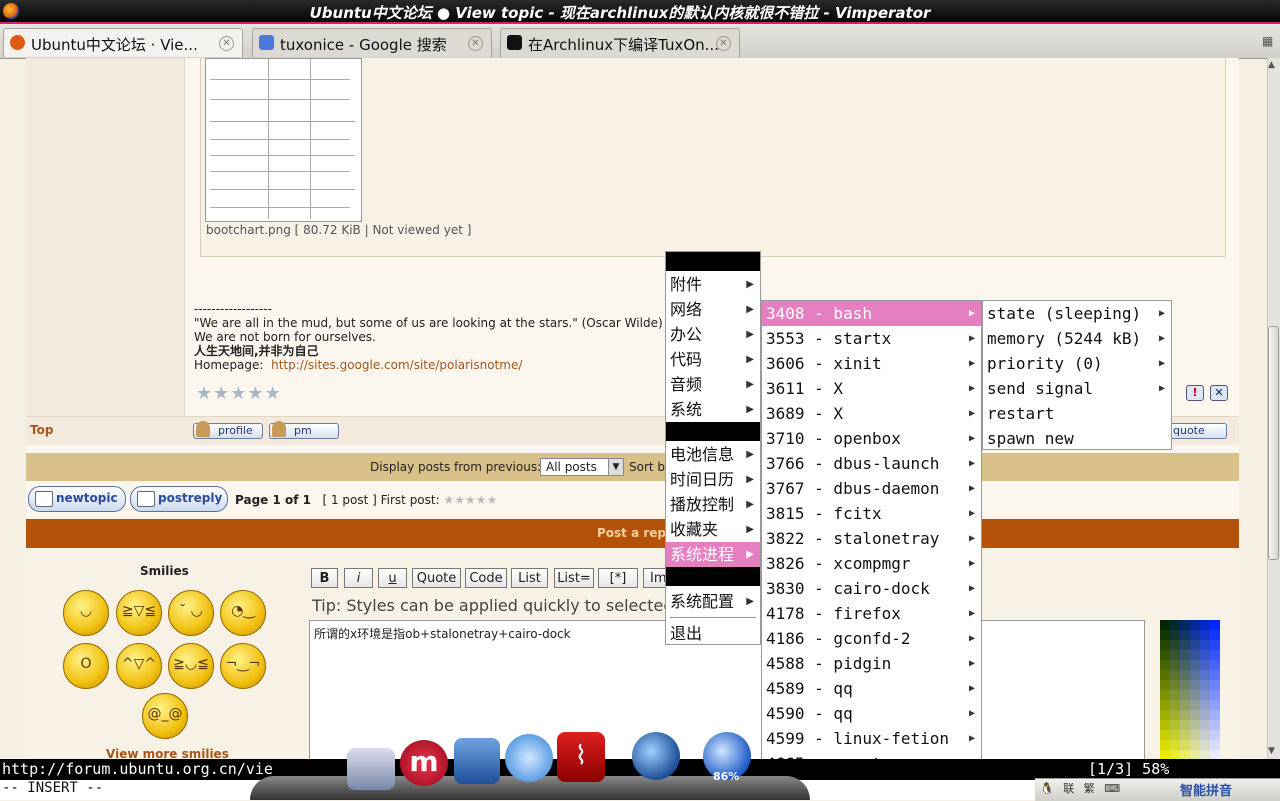 The image size is (1280, 801). Describe the element at coordinates (304, 430) in the screenshot. I see `pm-button: pm` at that location.